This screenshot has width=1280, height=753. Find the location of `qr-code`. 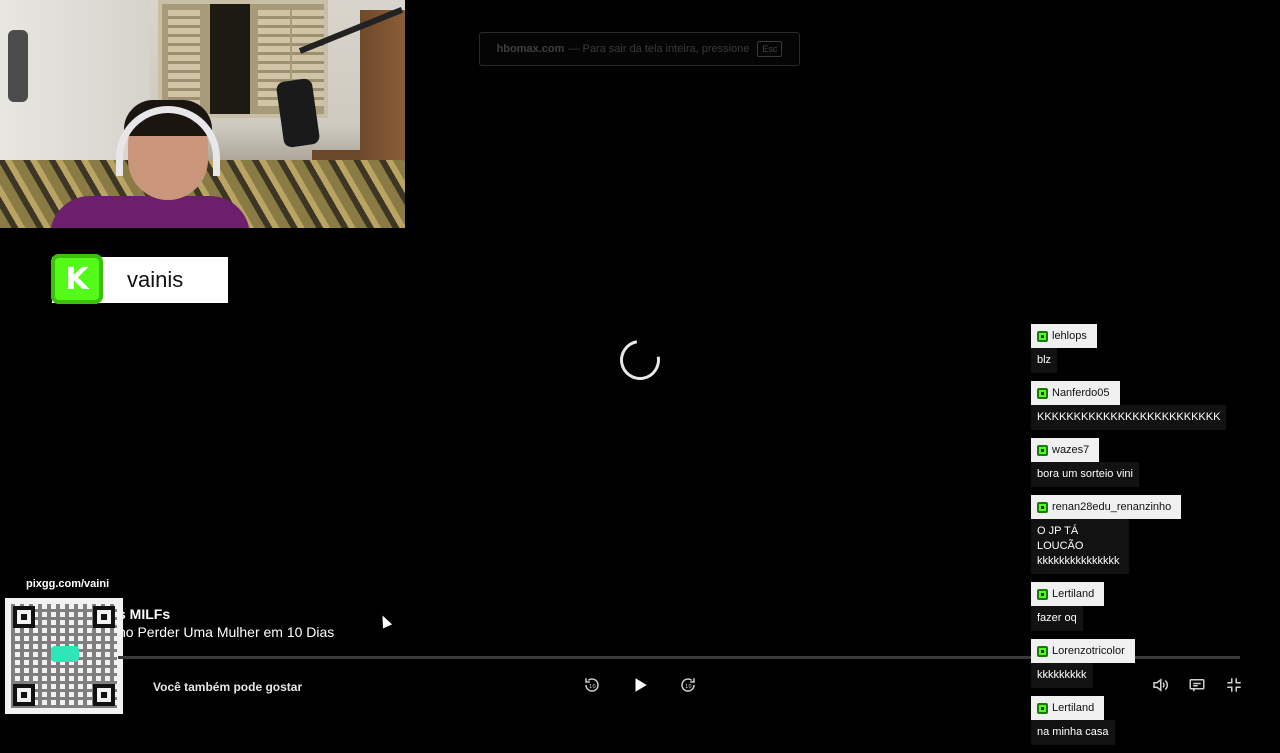

qr-code is located at coordinates (64, 656).